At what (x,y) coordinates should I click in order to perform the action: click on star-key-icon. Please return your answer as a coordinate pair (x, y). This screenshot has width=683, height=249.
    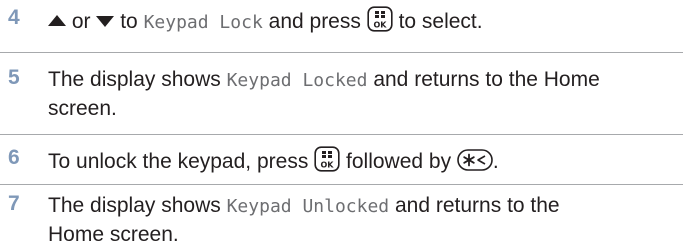
    Looking at the image, I should click on (475, 160).